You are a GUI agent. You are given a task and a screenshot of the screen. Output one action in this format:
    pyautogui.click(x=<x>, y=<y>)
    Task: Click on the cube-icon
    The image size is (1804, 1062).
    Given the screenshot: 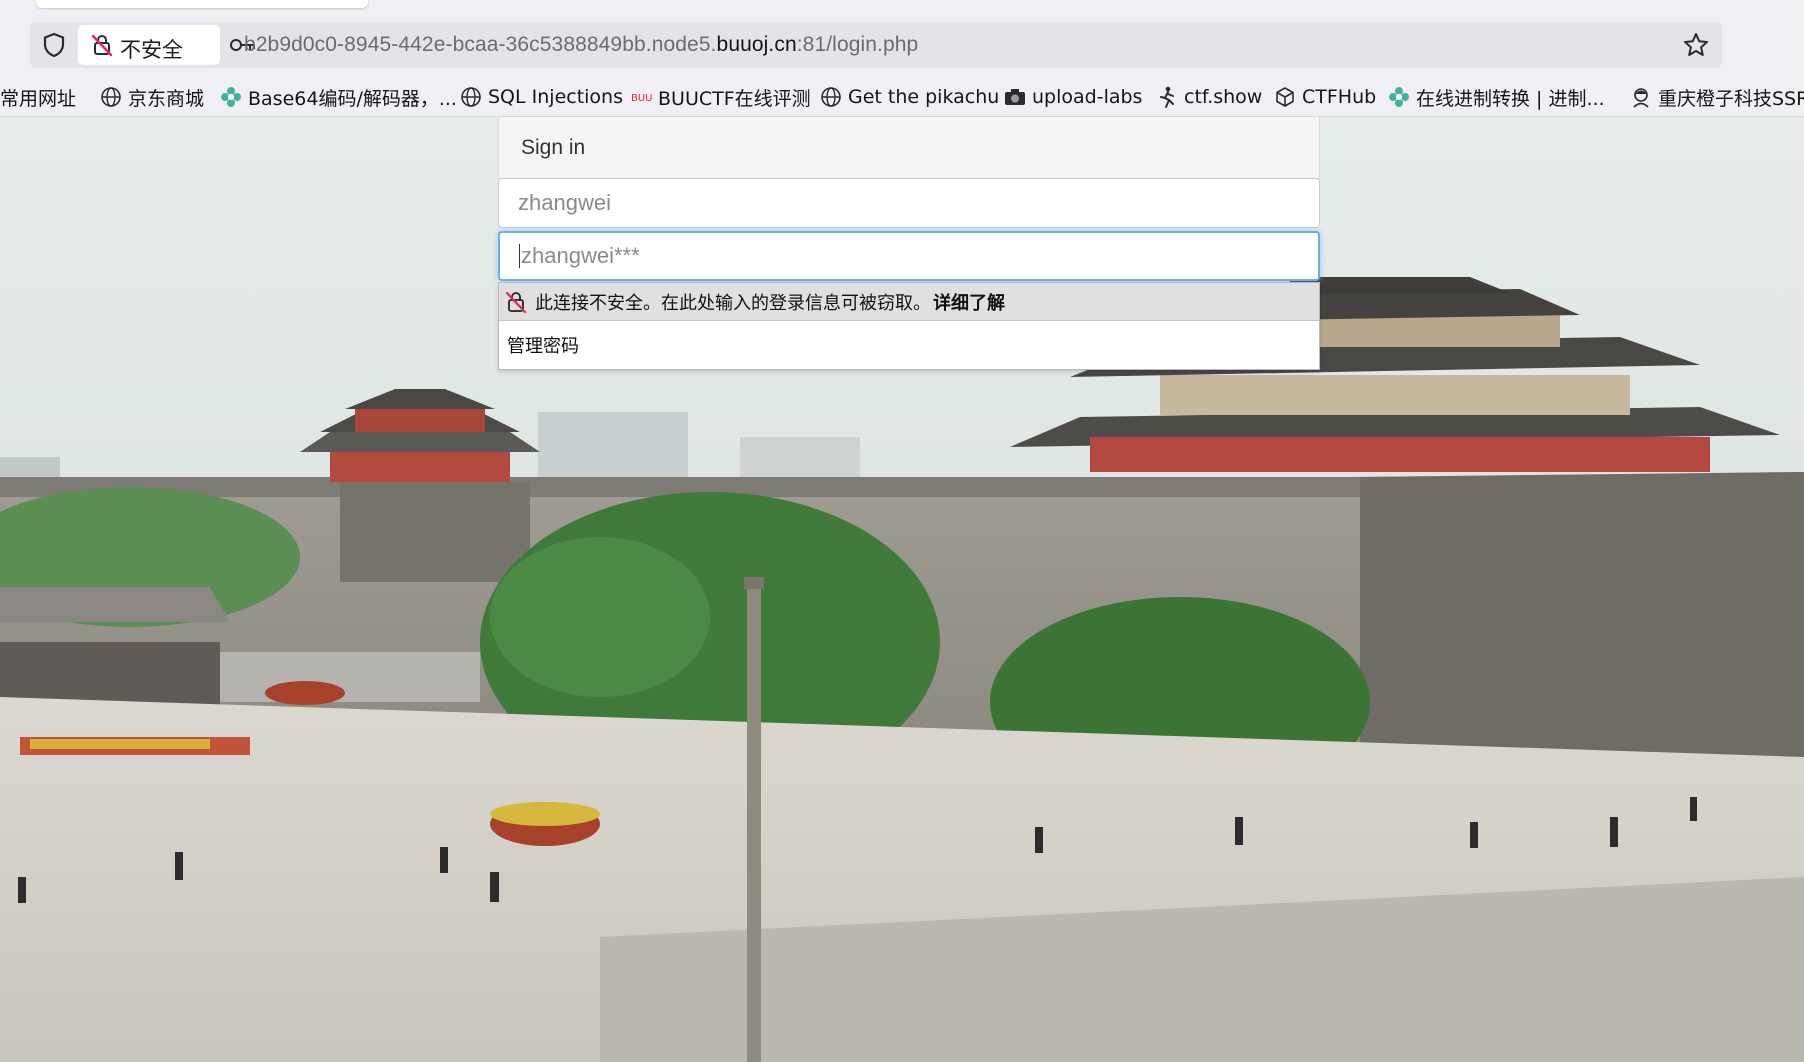 What is the action you would take?
    pyautogui.click(x=1285, y=97)
    